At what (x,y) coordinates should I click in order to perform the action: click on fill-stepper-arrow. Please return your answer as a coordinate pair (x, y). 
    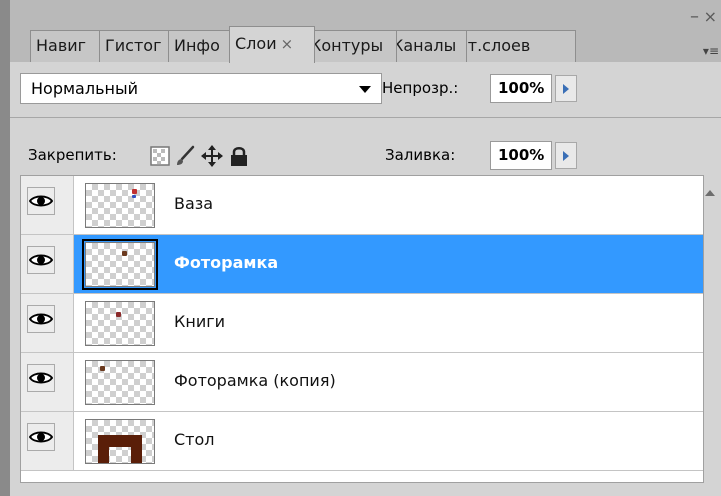
    Looking at the image, I should click on (566, 155).